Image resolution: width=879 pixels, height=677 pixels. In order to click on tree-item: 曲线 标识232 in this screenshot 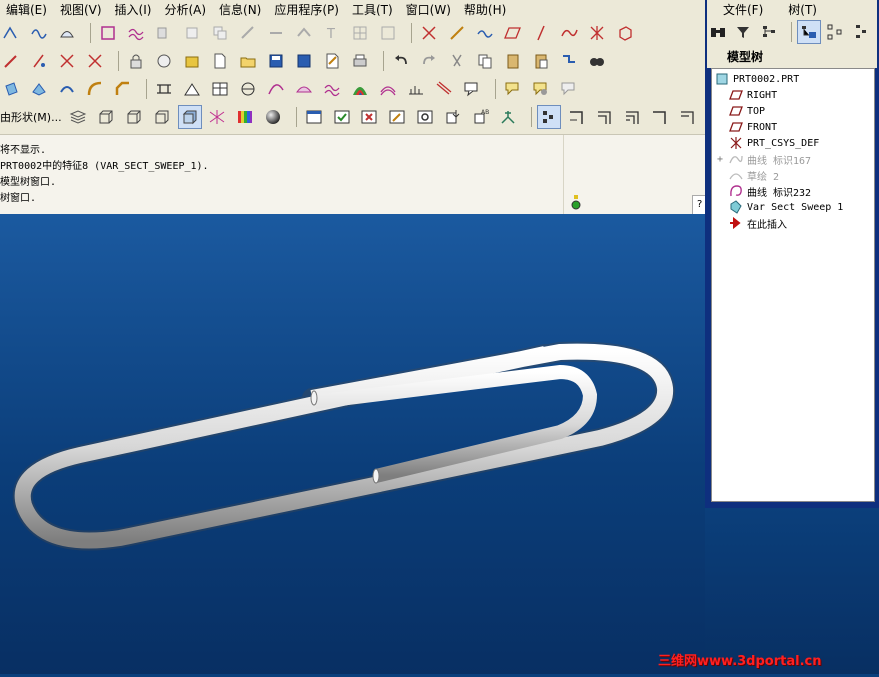, I will do `click(770, 191)`.